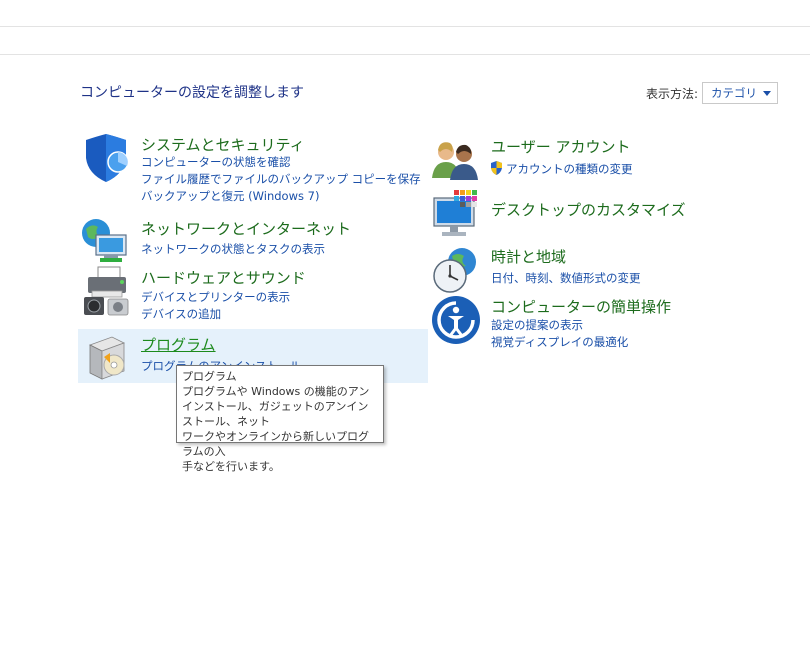 Image resolution: width=810 pixels, height=647 pixels. Describe the element at coordinates (559, 342) in the screenshot. I see `link-optimize-display: 視覚ディスプレイの最適化` at that location.